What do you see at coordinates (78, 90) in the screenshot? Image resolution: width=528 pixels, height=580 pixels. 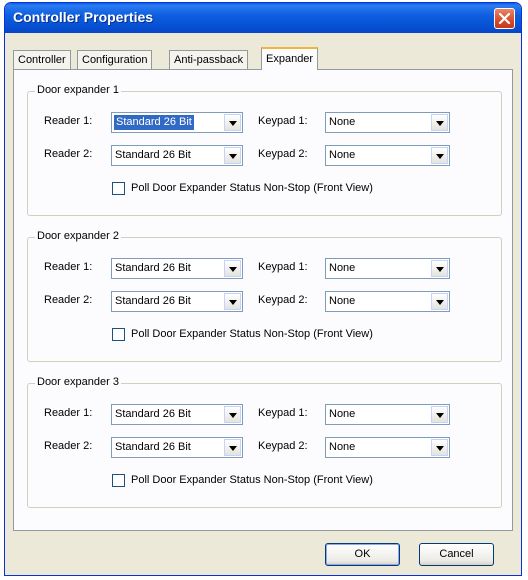 I see `group-title: Door expander 1` at bounding box center [78, 90].